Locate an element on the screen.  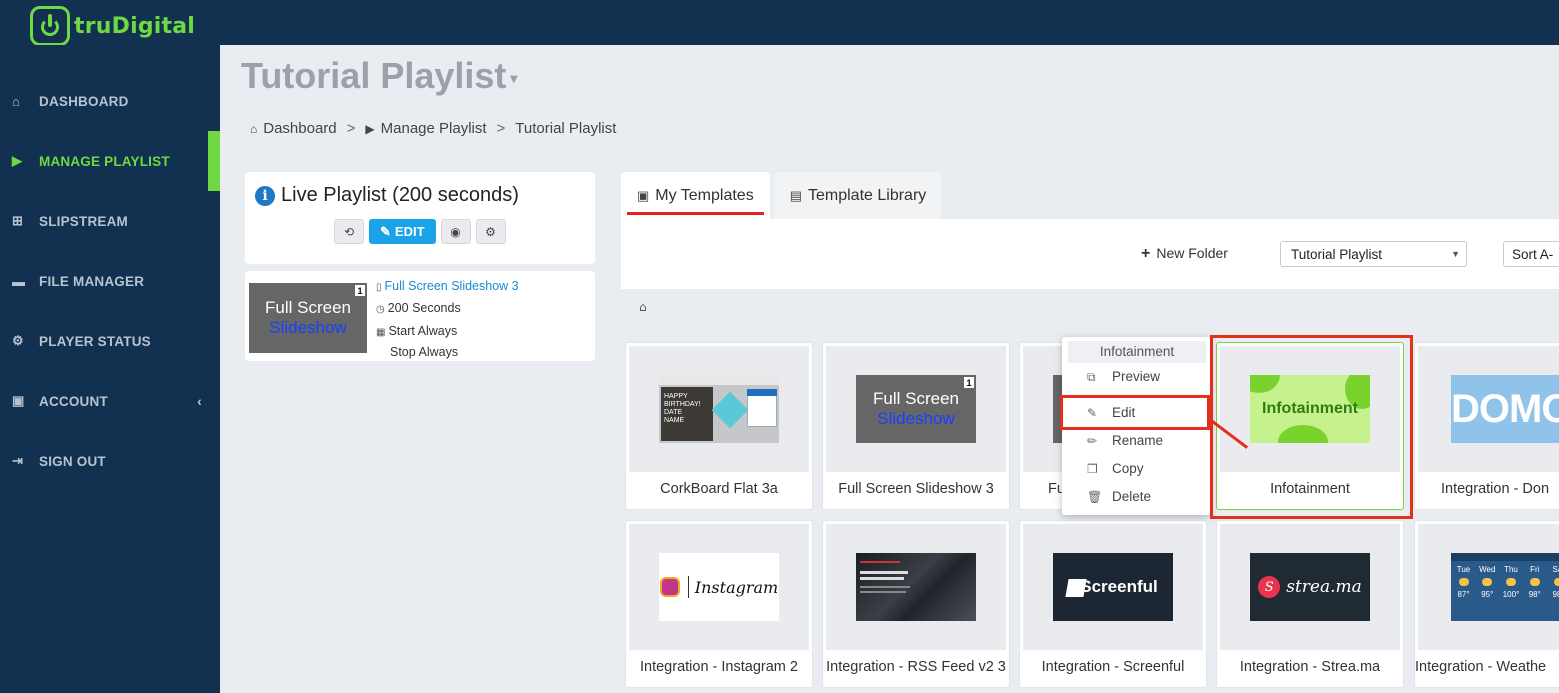
new-folder-button: + New Folder is located at coordinates (1184, 254).